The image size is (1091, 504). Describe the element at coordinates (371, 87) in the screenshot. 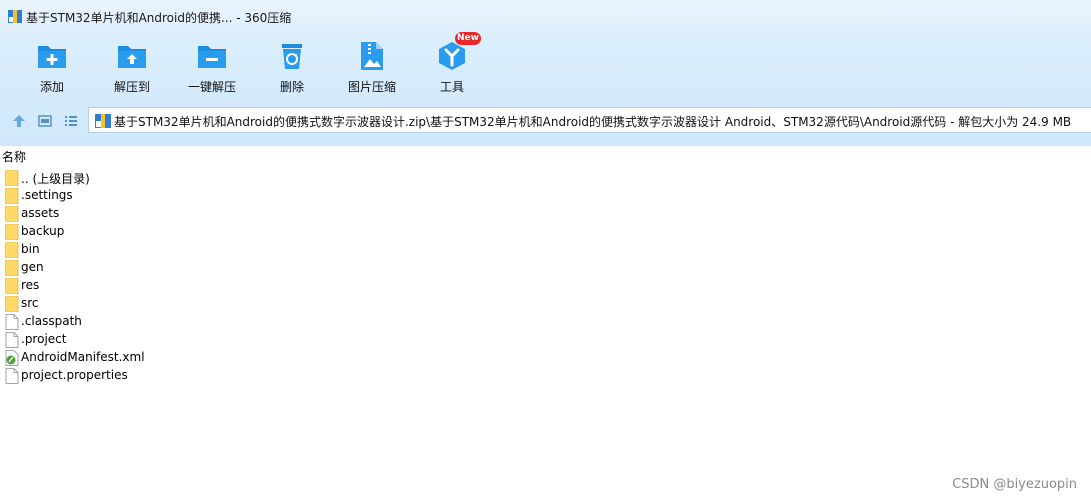

I see `image-compress-label: 图片压缩` at that location.